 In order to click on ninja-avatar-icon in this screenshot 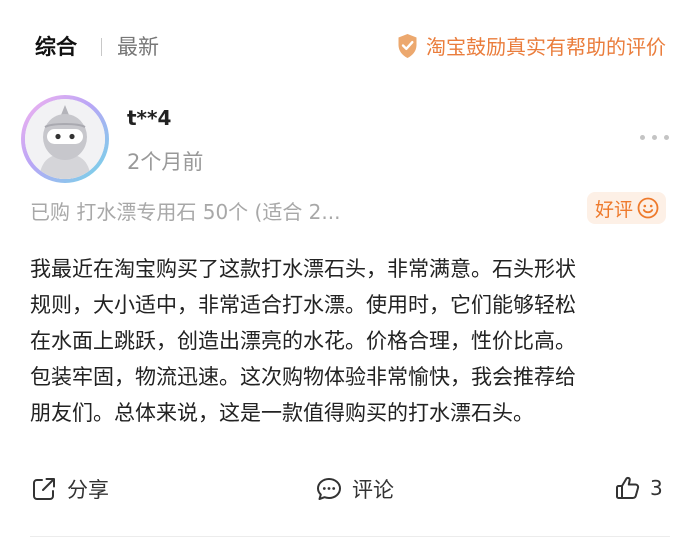, I will do `click(65, 139)`.